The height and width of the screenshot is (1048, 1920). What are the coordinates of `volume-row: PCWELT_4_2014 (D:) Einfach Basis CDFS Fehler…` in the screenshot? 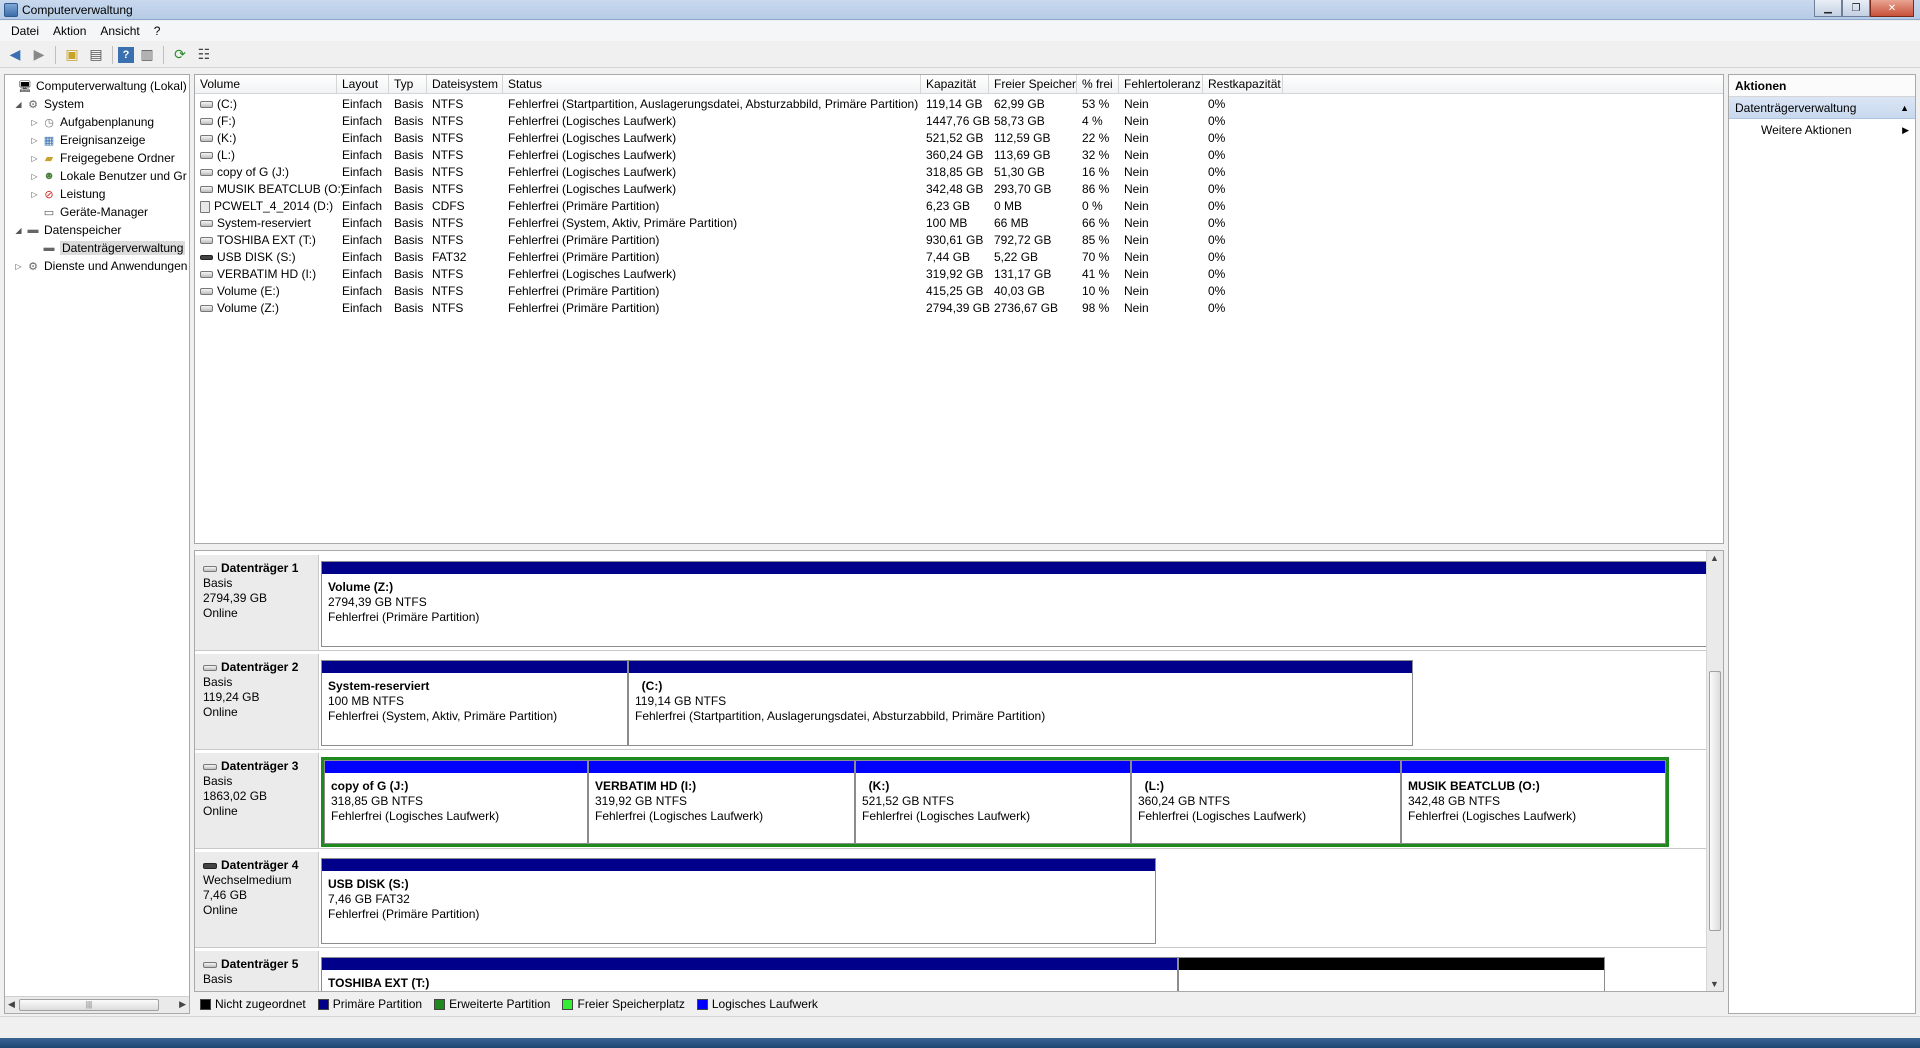 It's located at (959, 206).